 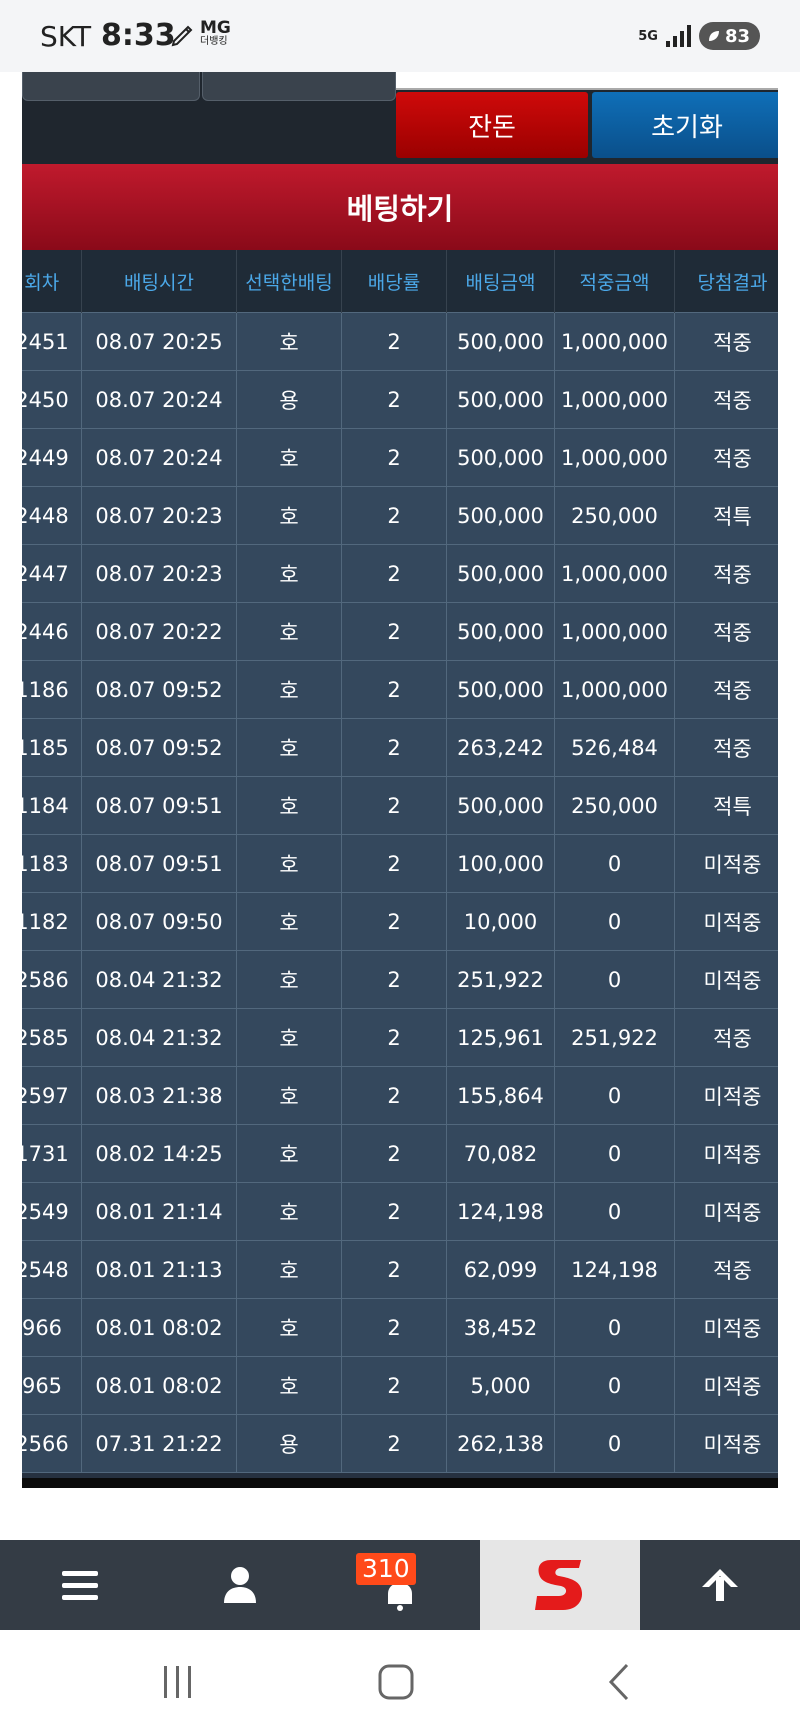 What do you see at coordinates (214, 41) in the screenshot?
I see `mg-badge-sub: 더뱅킹` at bounding box center [214, 41].